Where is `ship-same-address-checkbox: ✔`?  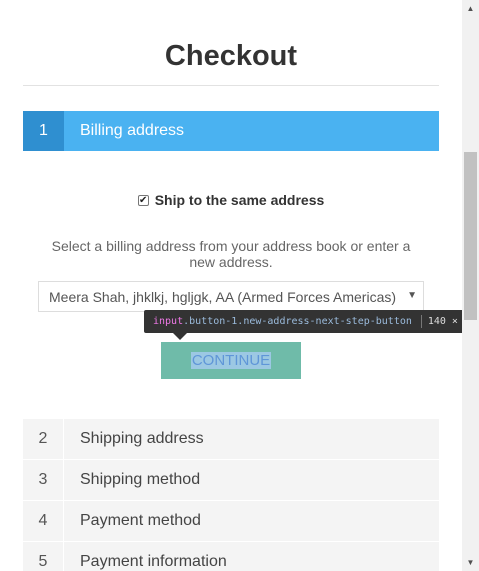
ship-same-address-checkbox: ✔ is located at coordinates (143, 200).